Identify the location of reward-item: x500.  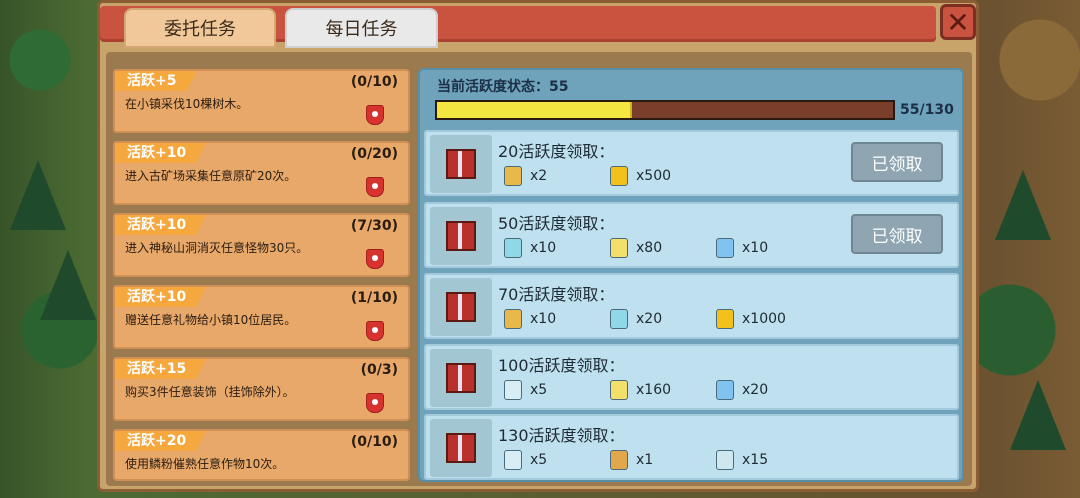
(663, 176).